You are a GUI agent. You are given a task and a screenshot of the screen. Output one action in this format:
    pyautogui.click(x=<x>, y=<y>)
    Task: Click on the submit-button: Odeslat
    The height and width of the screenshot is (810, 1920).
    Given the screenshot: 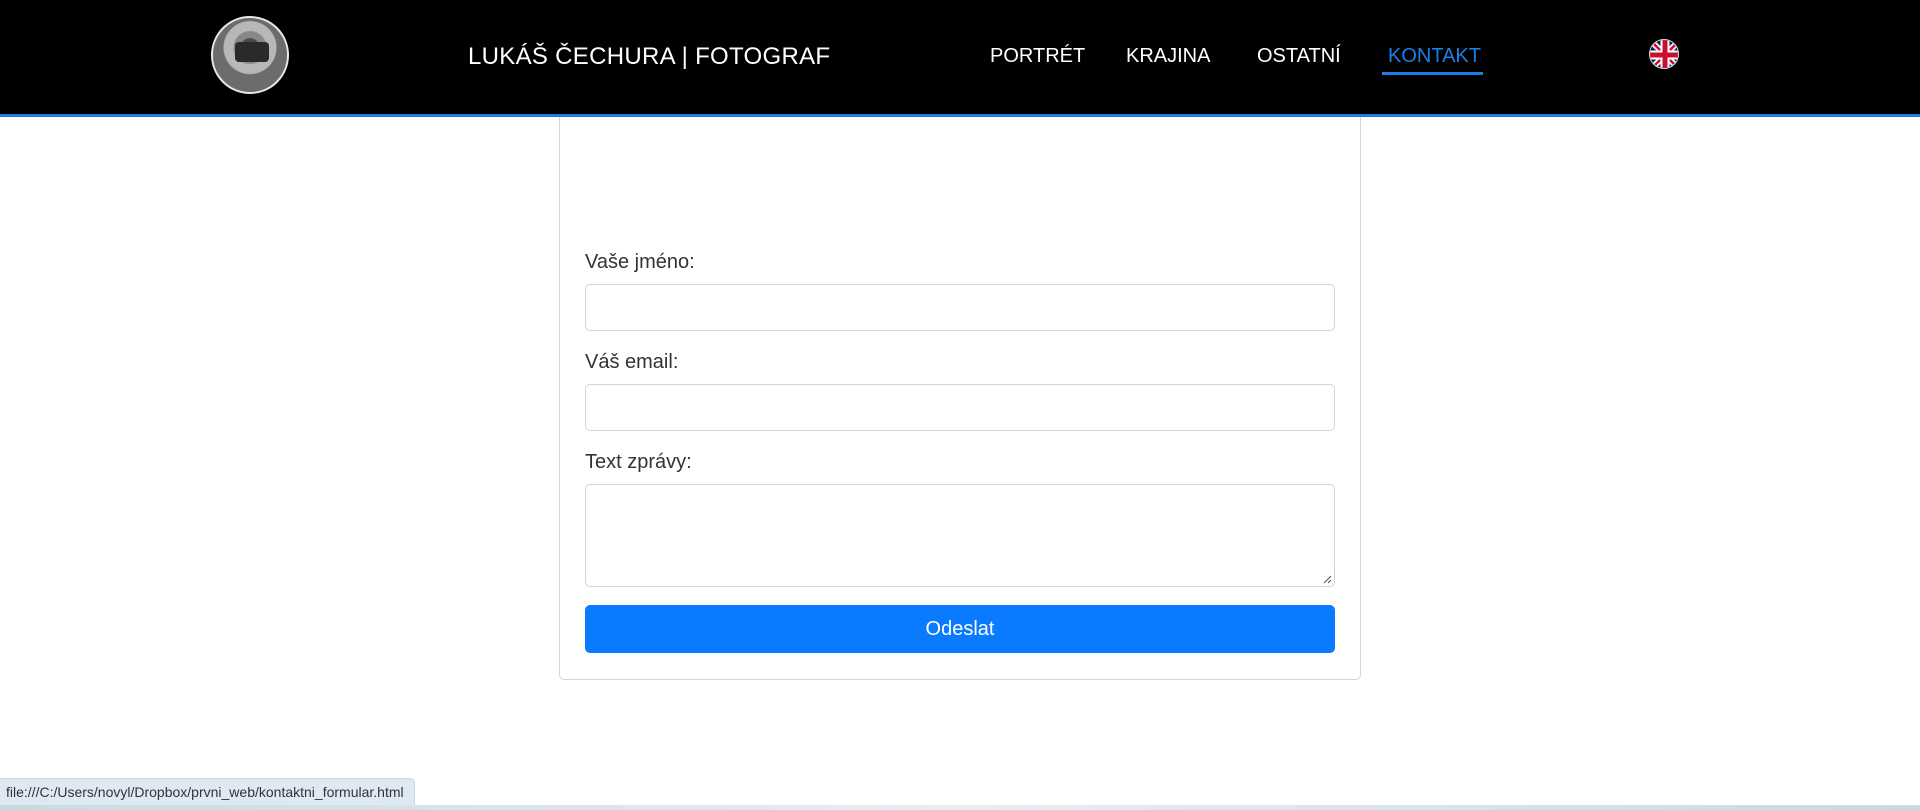 What is the action you would take?
    pyautogui.click(x=960, y=629)
    